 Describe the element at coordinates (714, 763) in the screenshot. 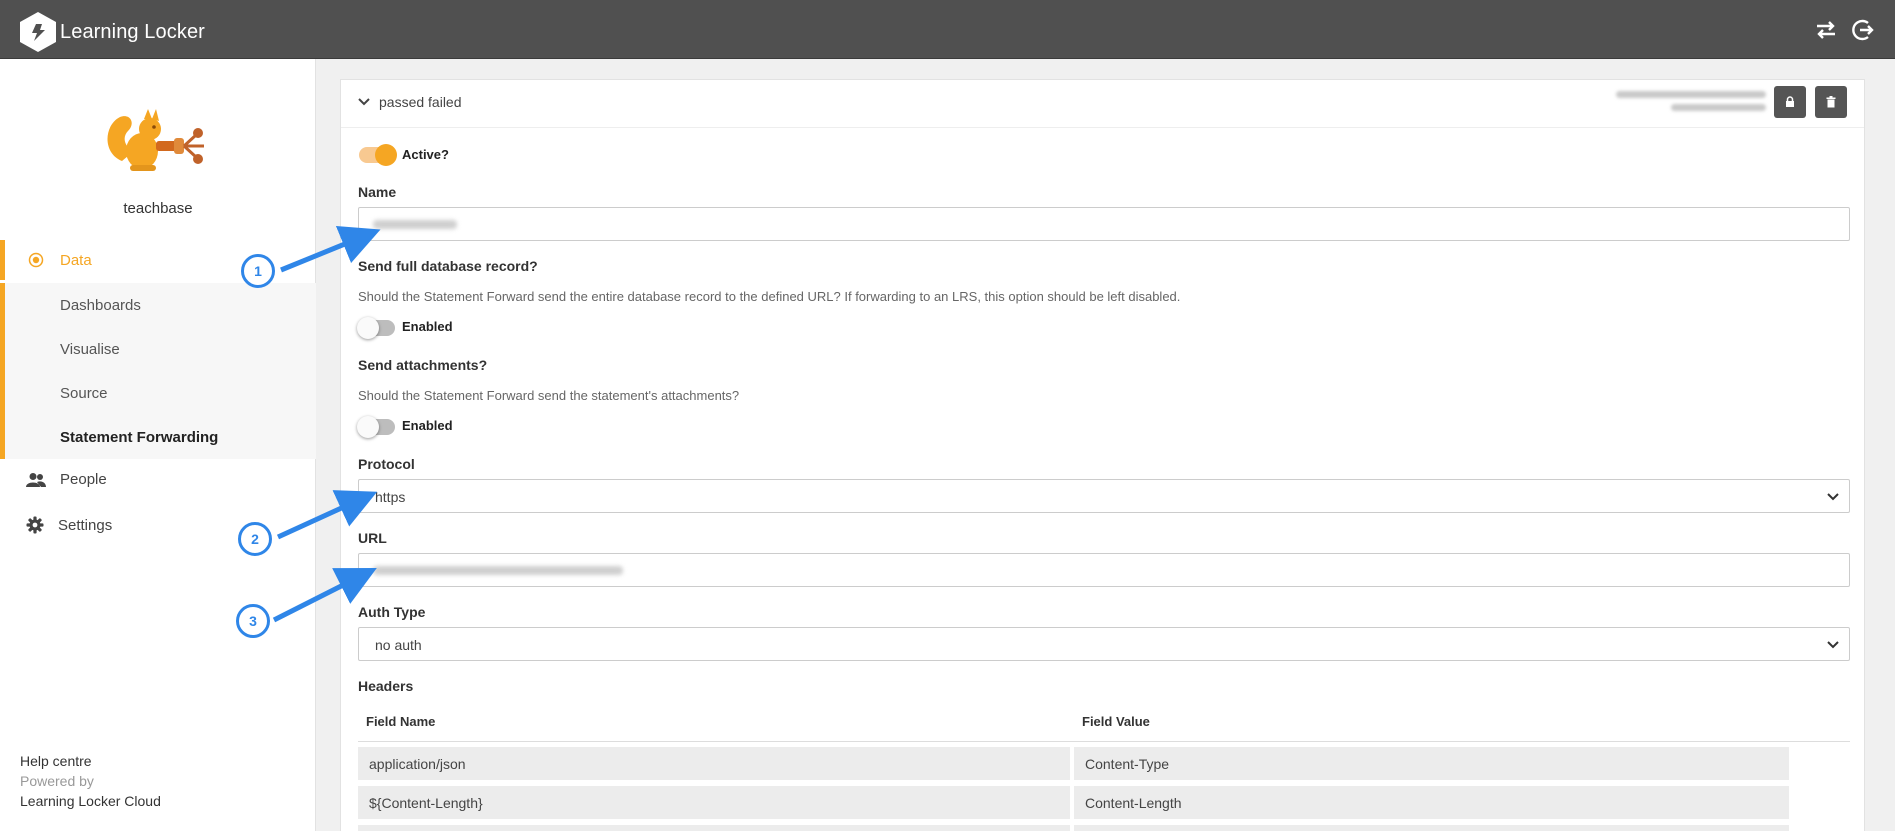

I see `header-field-name-cell: application/json` at that location.